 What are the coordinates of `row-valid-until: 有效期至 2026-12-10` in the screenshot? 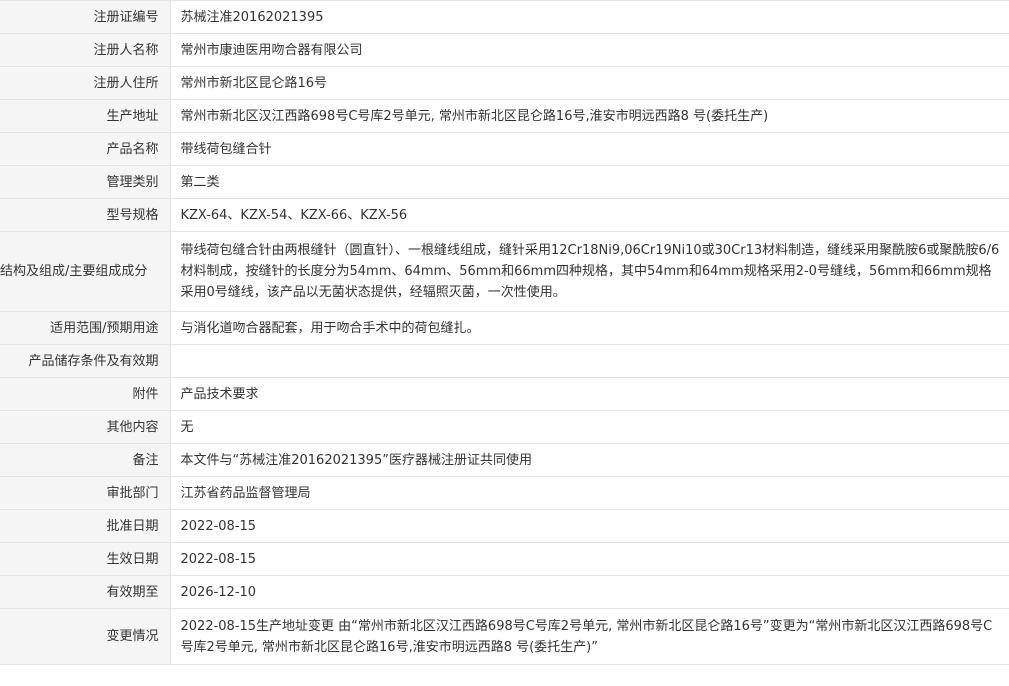 It's located at (504, 592).